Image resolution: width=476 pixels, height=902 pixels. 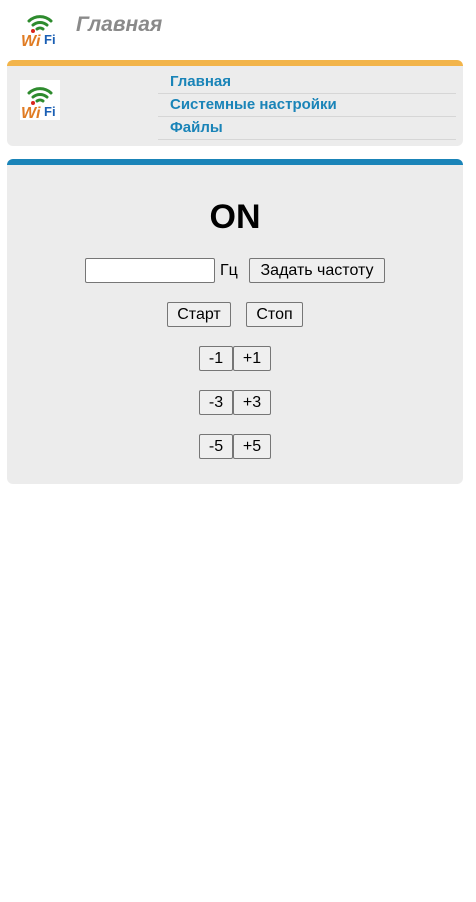 What do you see at coordinates (216, 402) in the screenshot?
I see `decrease-3-button: -3` at bounding box center [216, 402].